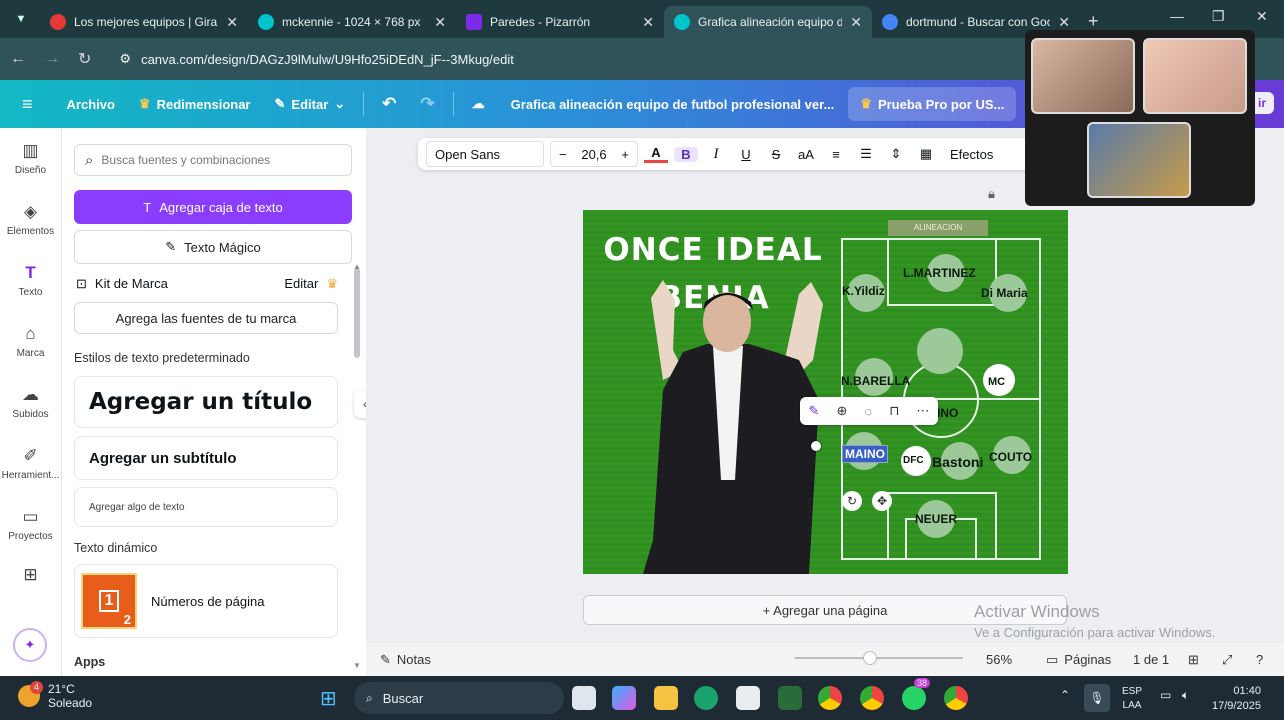  Describe the element at coordinates (936, 519) in the screenshot. I see `player-name-neuer: NEUER` at that location.